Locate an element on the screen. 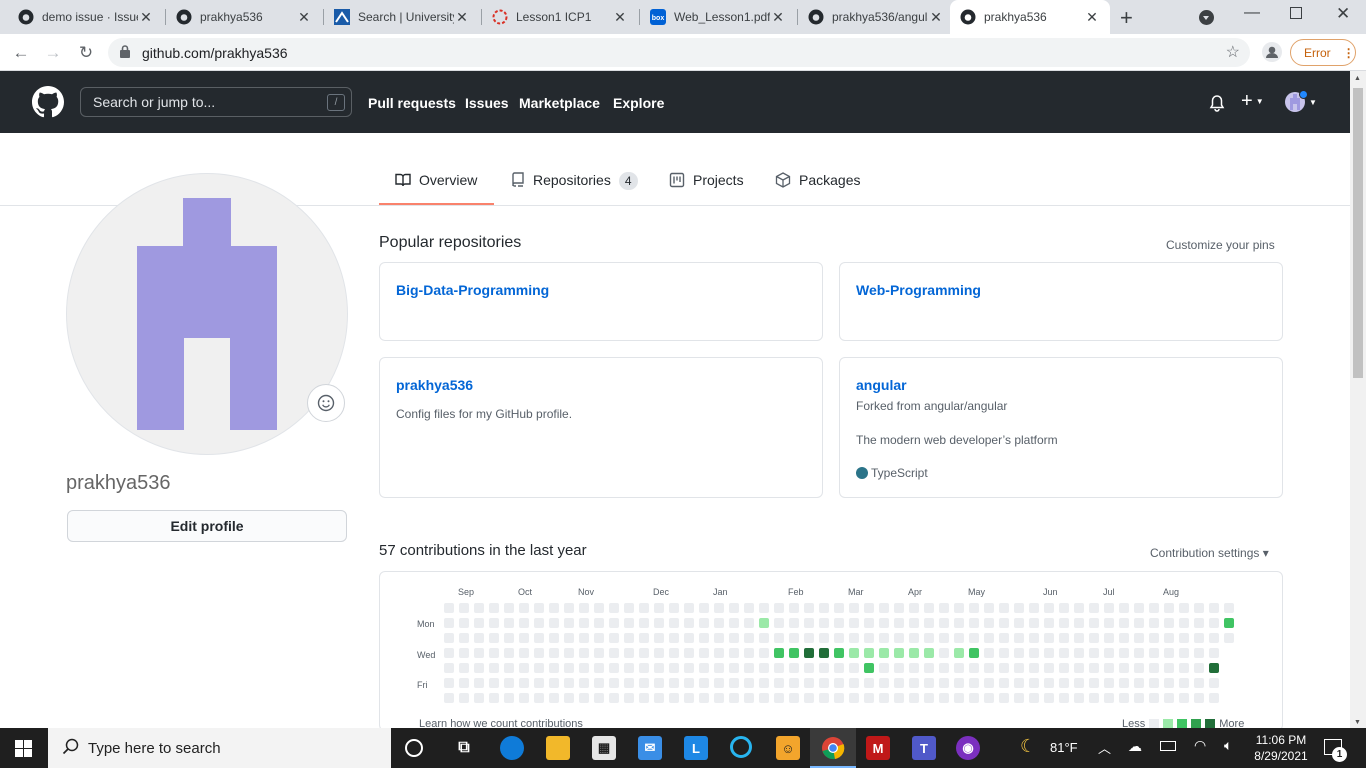 This screenshot has width=1366, height=768. nav-pull-requests: Pull requests is located at coordinates (412, 103).